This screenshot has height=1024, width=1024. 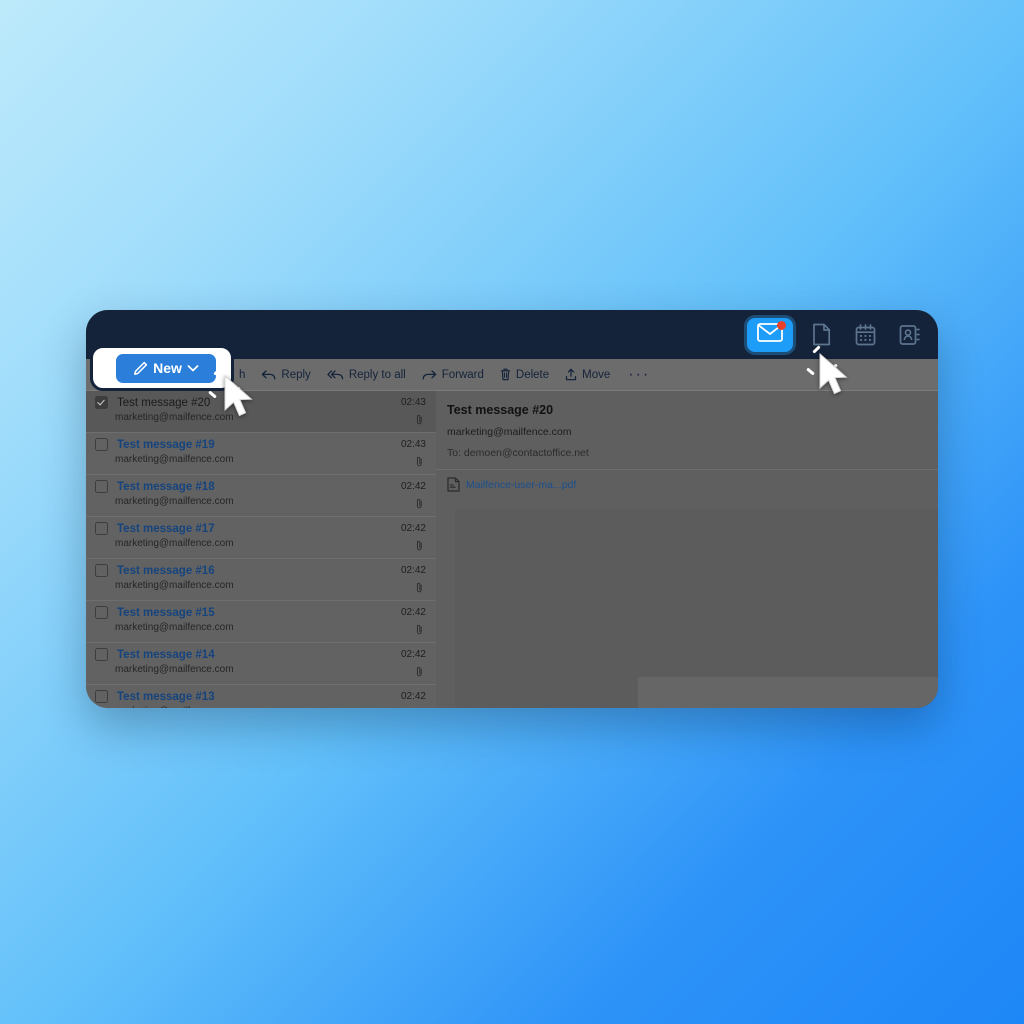 I want to click on message-subject: Test message #14, so click(x=166, y=654).